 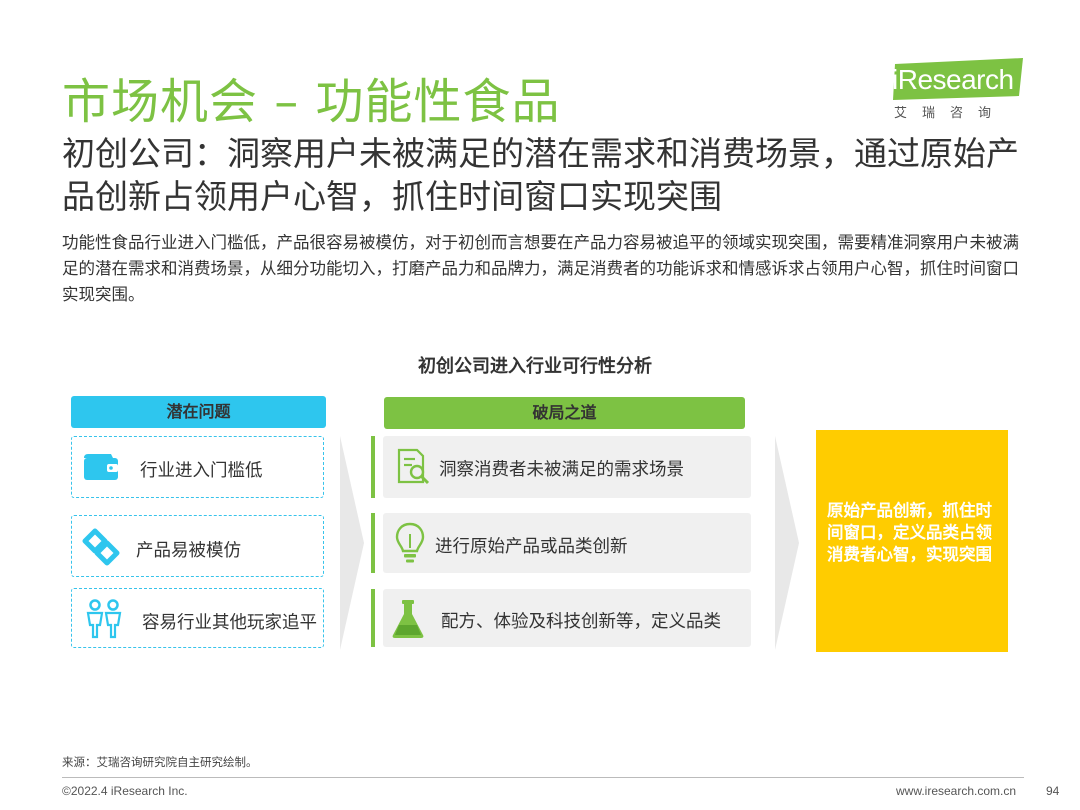 I want to click on problems-header: 潜在问题, so click(x=198, y=412).